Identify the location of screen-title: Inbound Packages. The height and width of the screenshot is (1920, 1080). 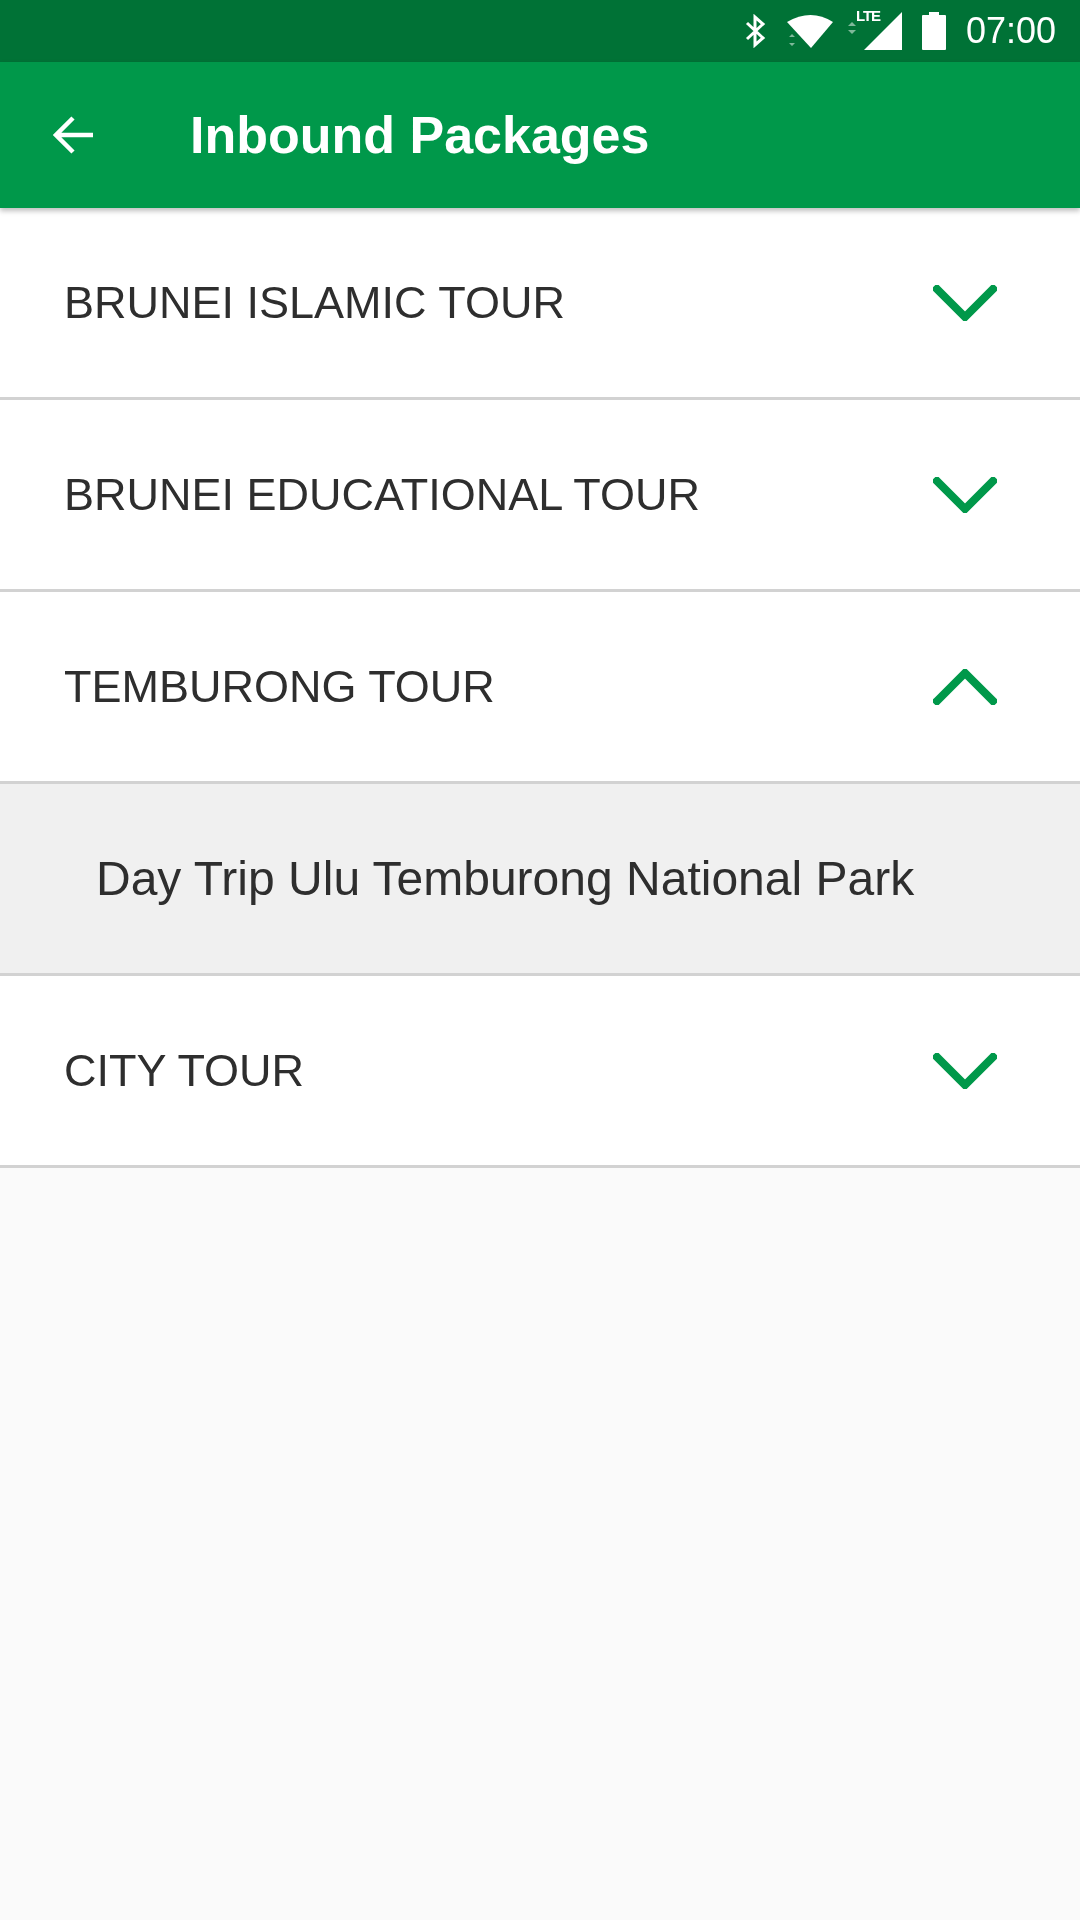
(420, 135).